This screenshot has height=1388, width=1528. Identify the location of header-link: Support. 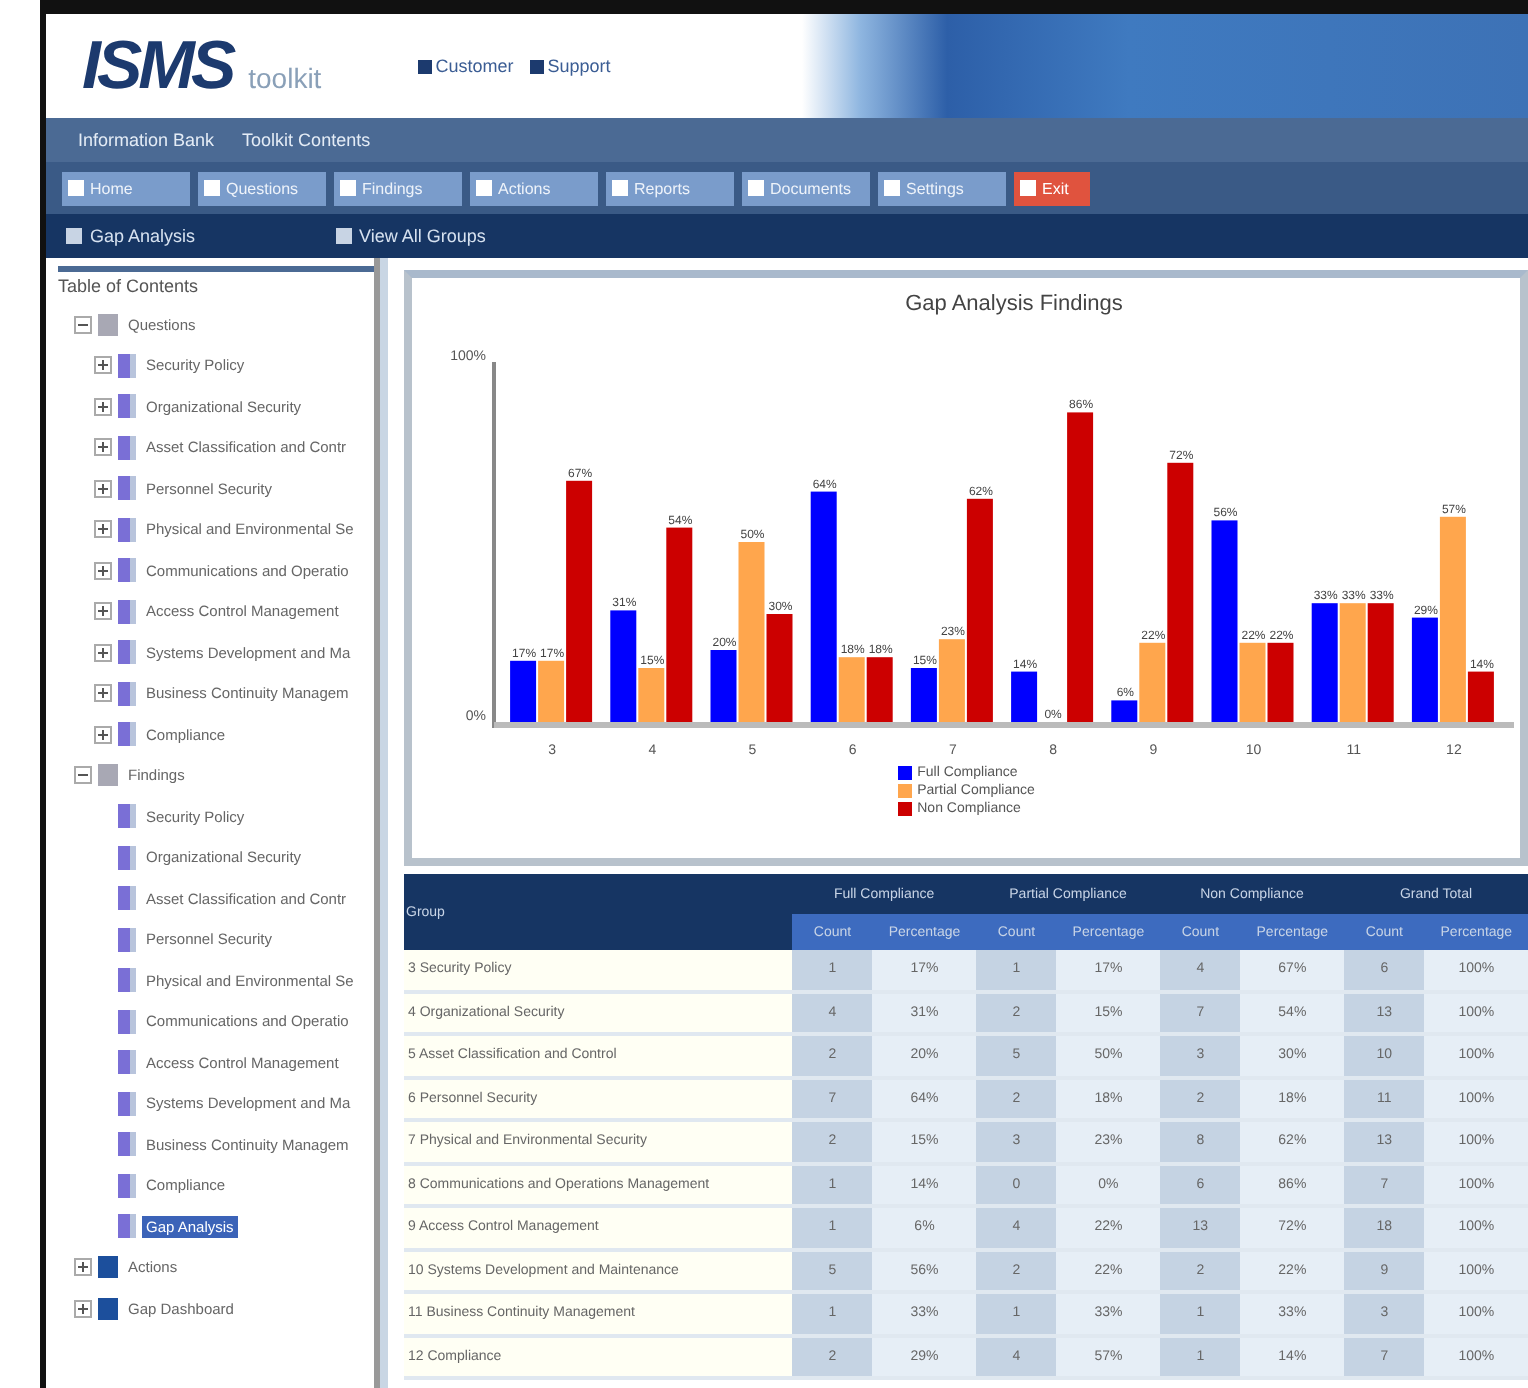
(570, 66).